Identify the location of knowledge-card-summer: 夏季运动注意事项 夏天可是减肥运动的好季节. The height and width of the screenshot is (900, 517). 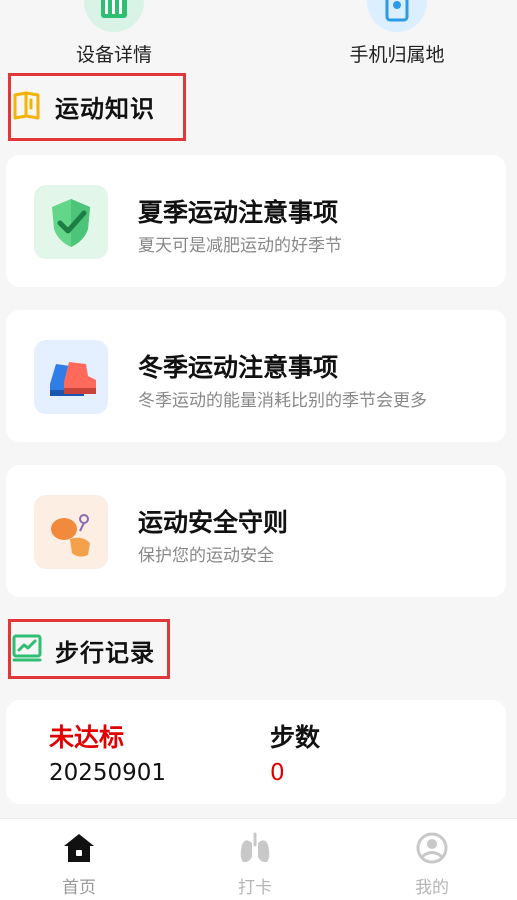
(256, 221).